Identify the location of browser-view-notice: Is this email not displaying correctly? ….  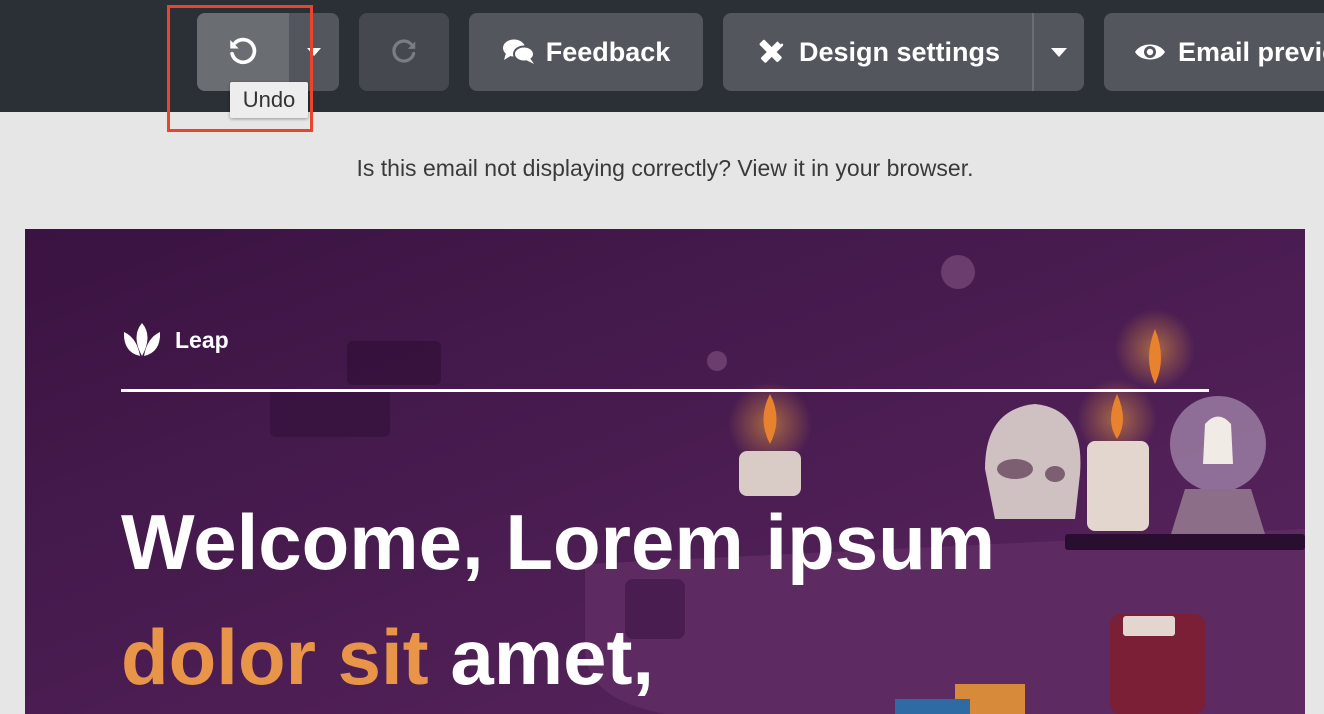
(662, 168).